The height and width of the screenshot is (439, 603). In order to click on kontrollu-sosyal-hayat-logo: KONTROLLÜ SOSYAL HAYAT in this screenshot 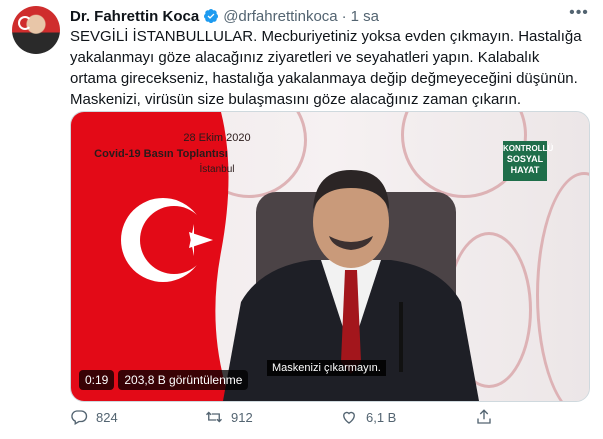, I will do `click(528, 161)`.